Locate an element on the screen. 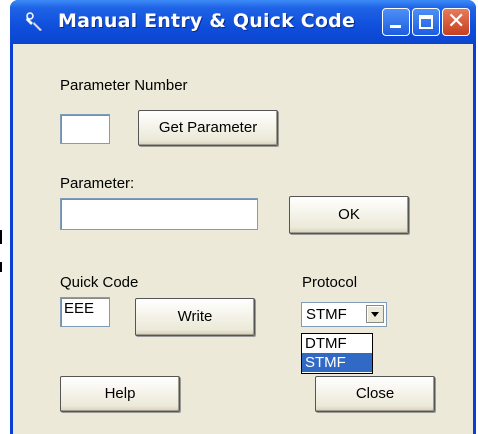 The width and height of the screenshot is (478, 434). maximize-icon is located at coordinates (426, 22).